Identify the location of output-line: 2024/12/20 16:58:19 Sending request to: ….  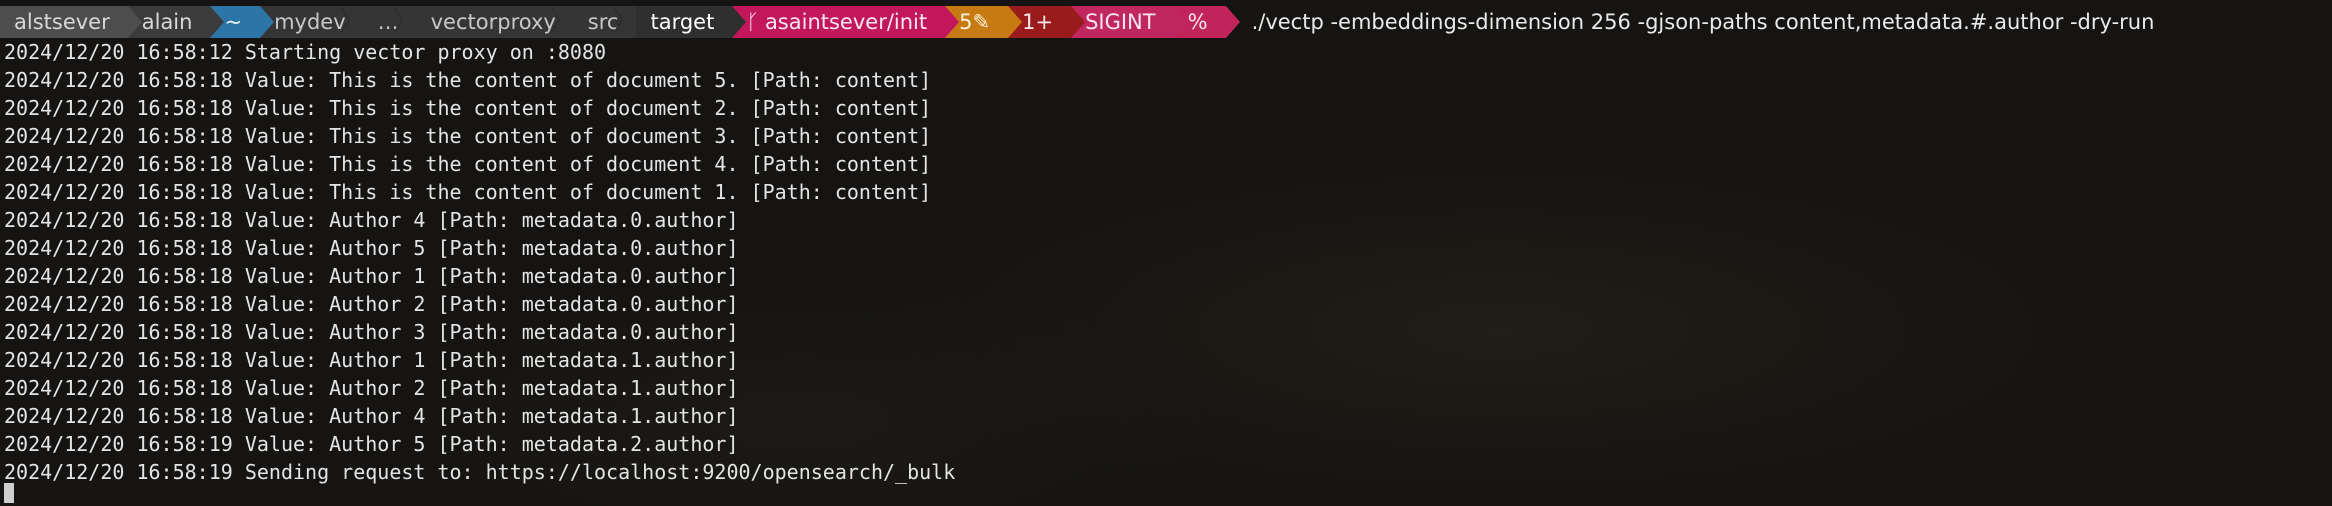
(480, 472).